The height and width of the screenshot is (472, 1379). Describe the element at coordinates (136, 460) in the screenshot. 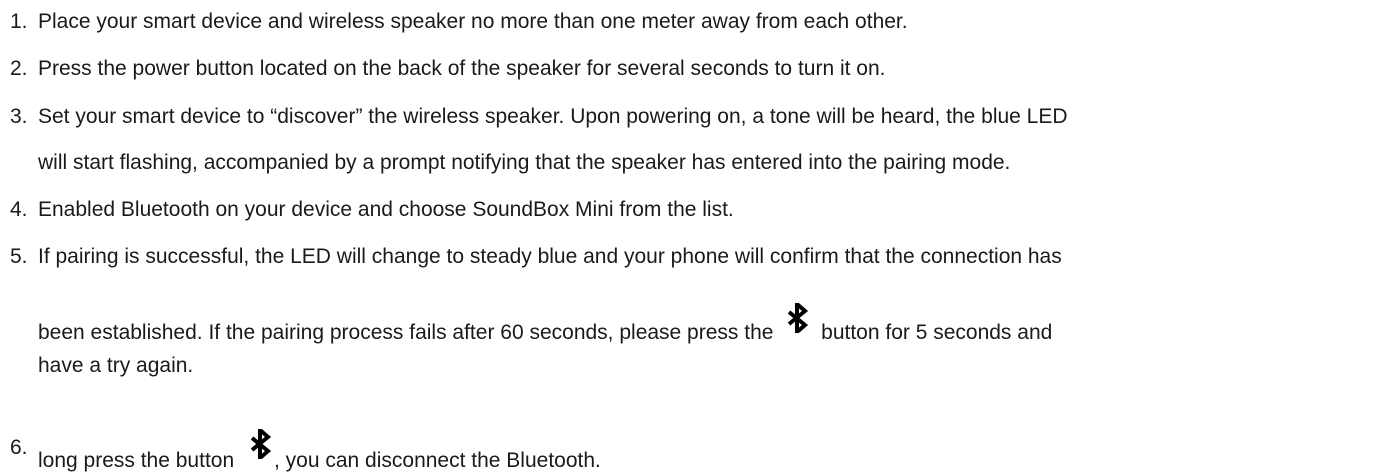

I see `step-text: long press the button` at that location.